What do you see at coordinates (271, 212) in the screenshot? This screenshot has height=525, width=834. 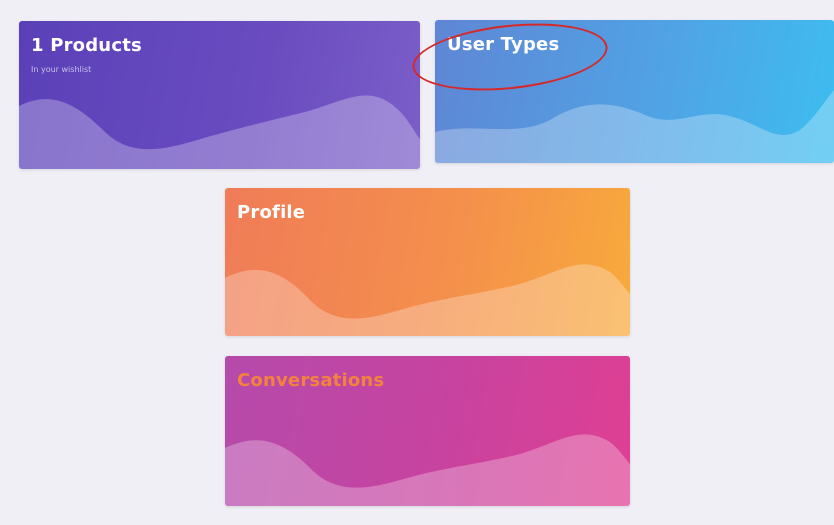 I see `profile-card-title: Profile` at bounding box center [271, 212].